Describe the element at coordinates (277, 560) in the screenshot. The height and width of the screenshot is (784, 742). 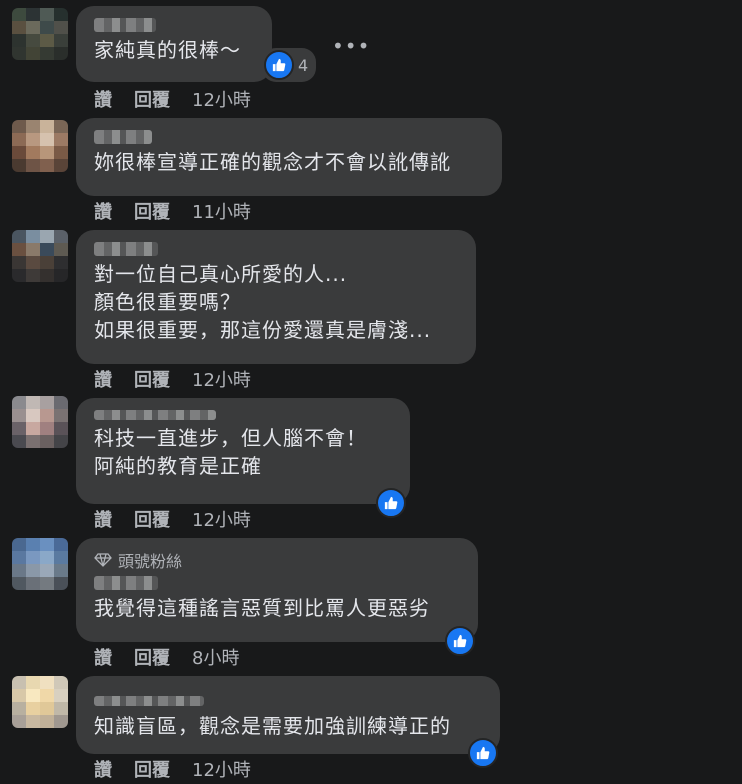
I see `top-fan-badge: 頭號粉絲` at that location.